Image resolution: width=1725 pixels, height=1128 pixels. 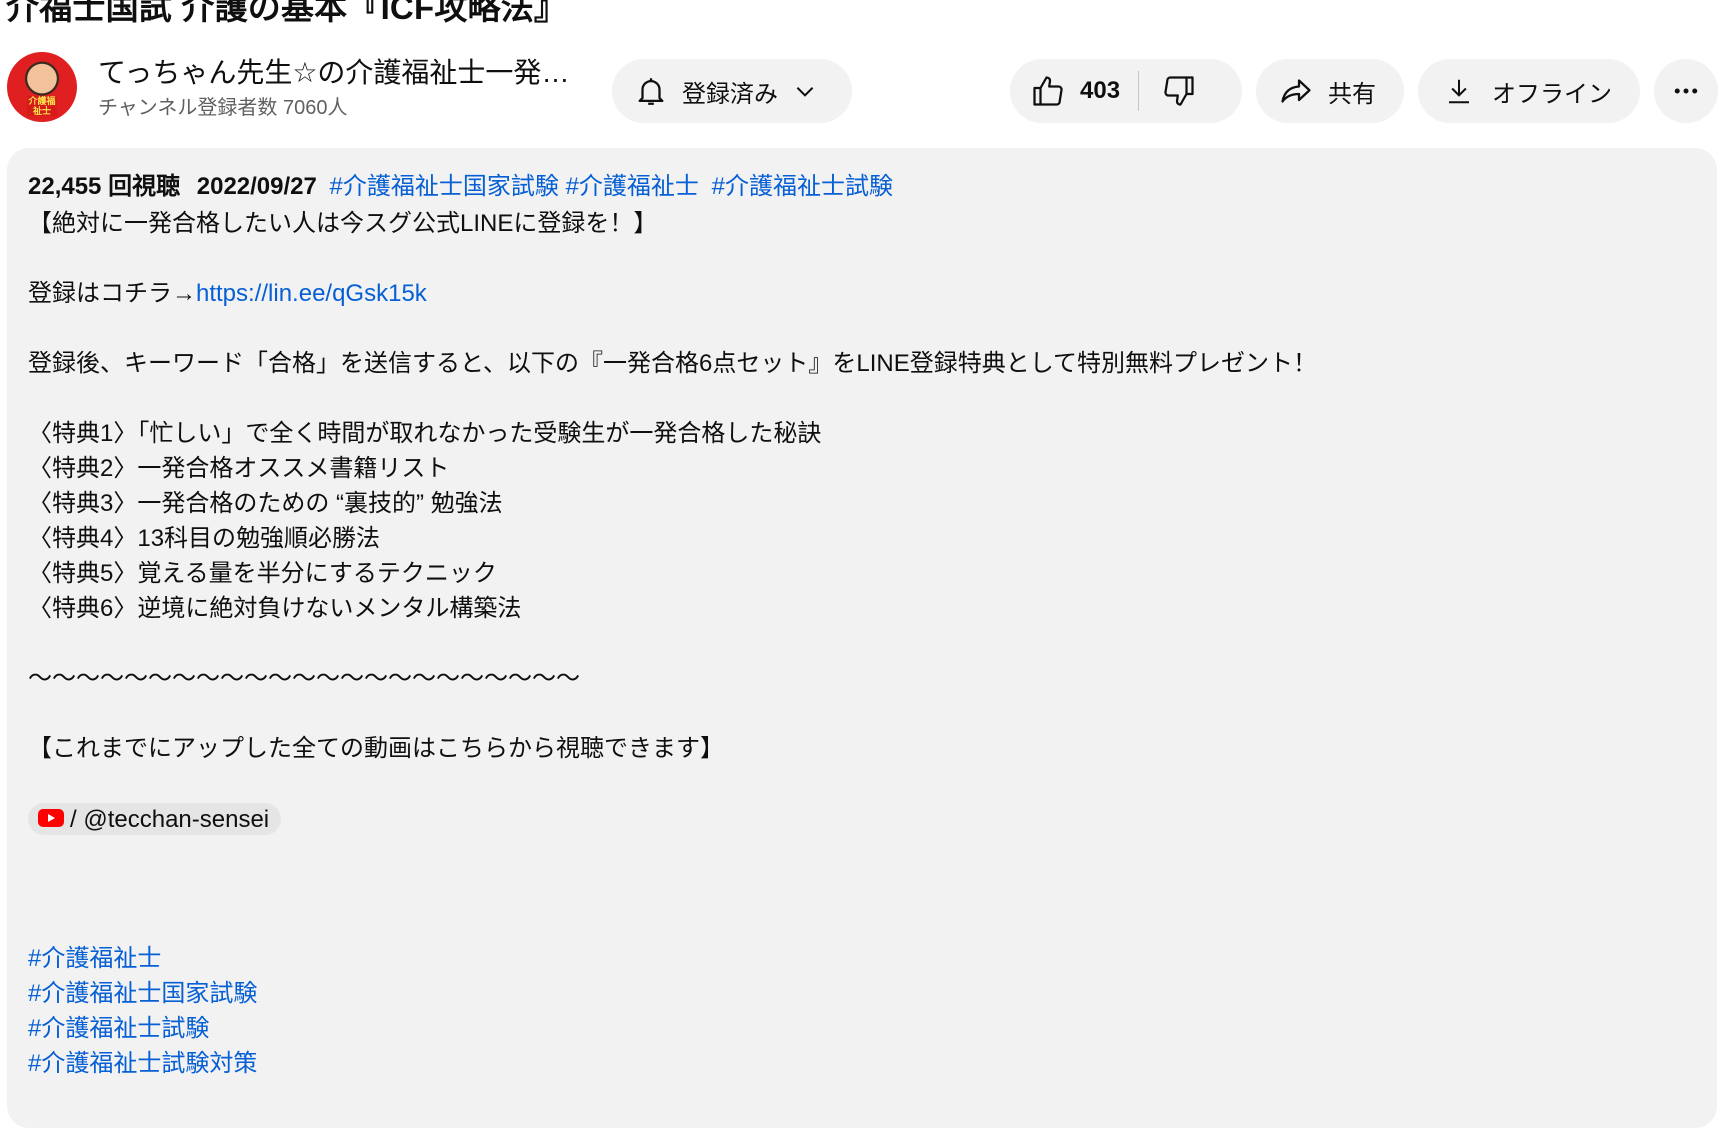 I want to click on benefit-item: 〈特典5〉覚える量を半分にするテクニック, so click(x=262, y=573).